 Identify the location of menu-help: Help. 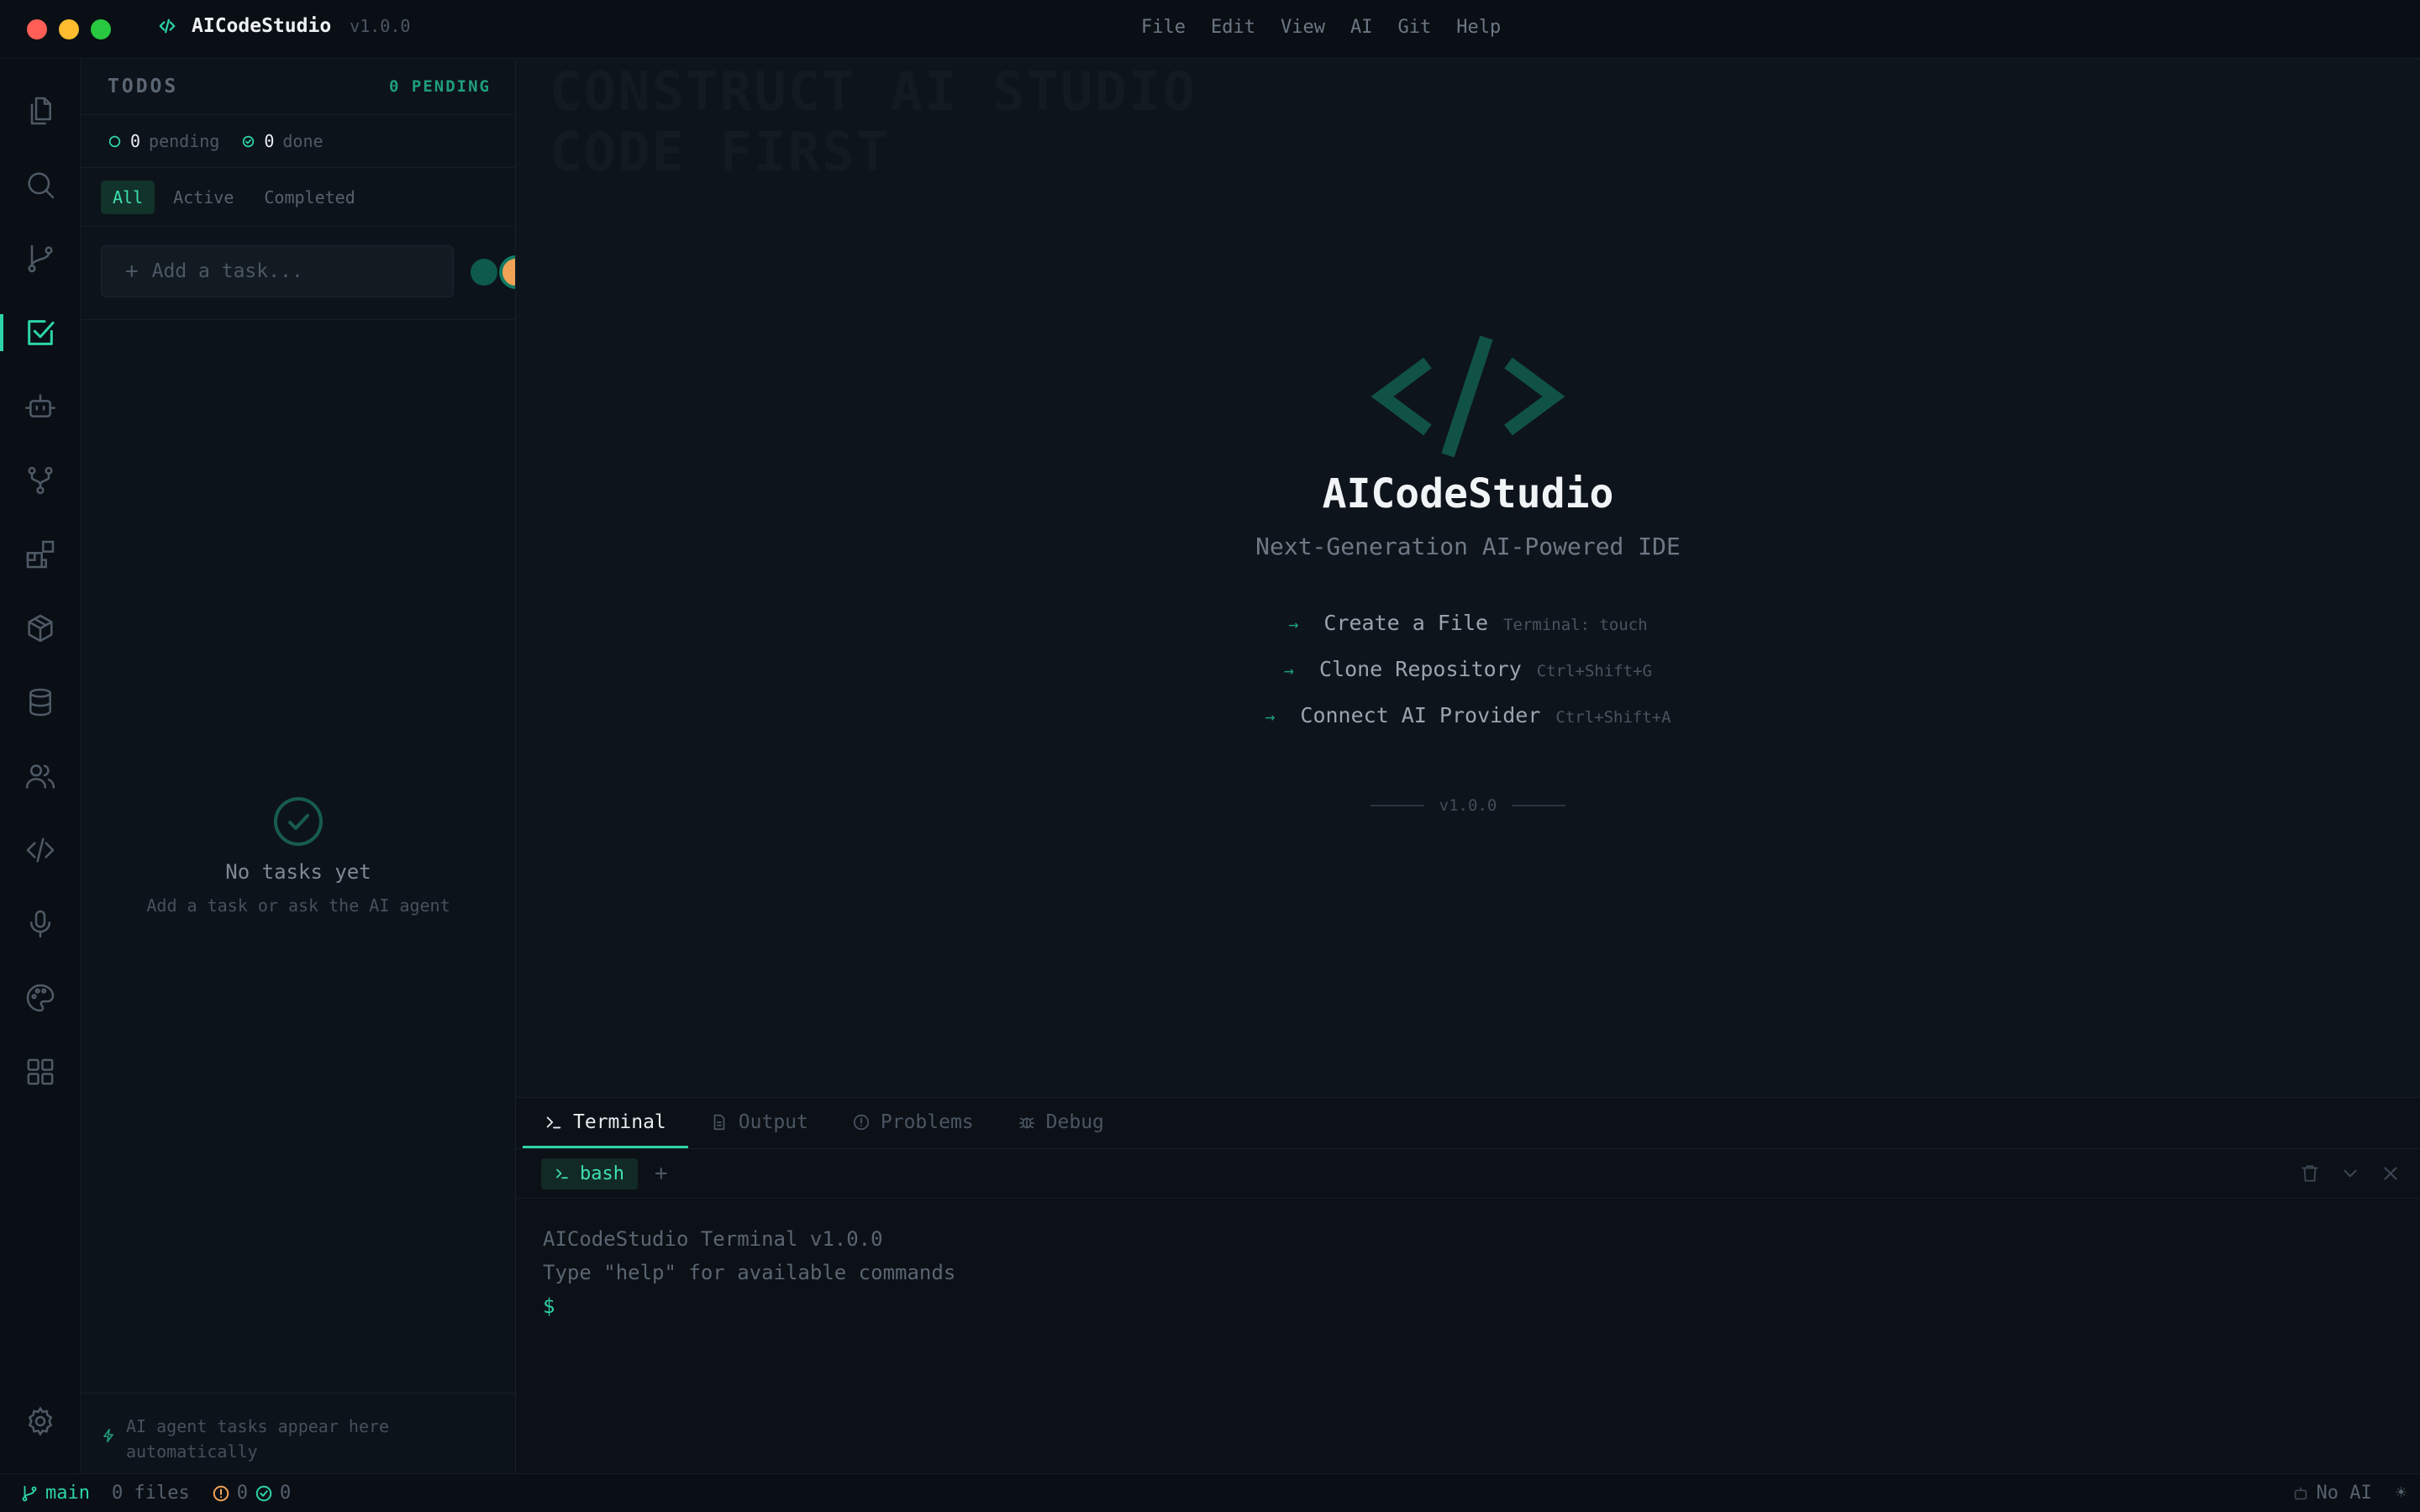
(1478, 27).